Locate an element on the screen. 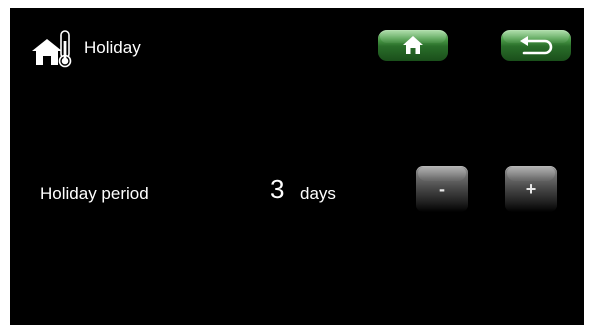 This screenshot has width=590, height=333. page-title: Holiday is located at coordinates (112, 47).